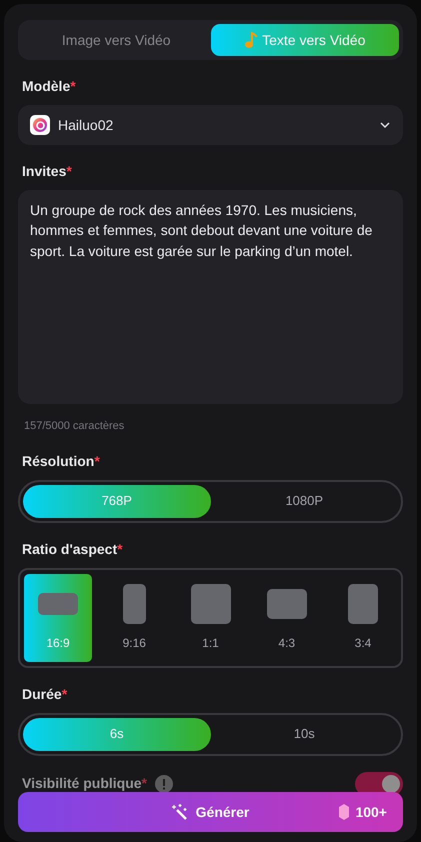 Image resolution: width=421 pixels, height=842 pixels. Describe the element at coordinates (75, 426) in the screenshot. I see `character-counter: 157/5000 caractères` at that location.